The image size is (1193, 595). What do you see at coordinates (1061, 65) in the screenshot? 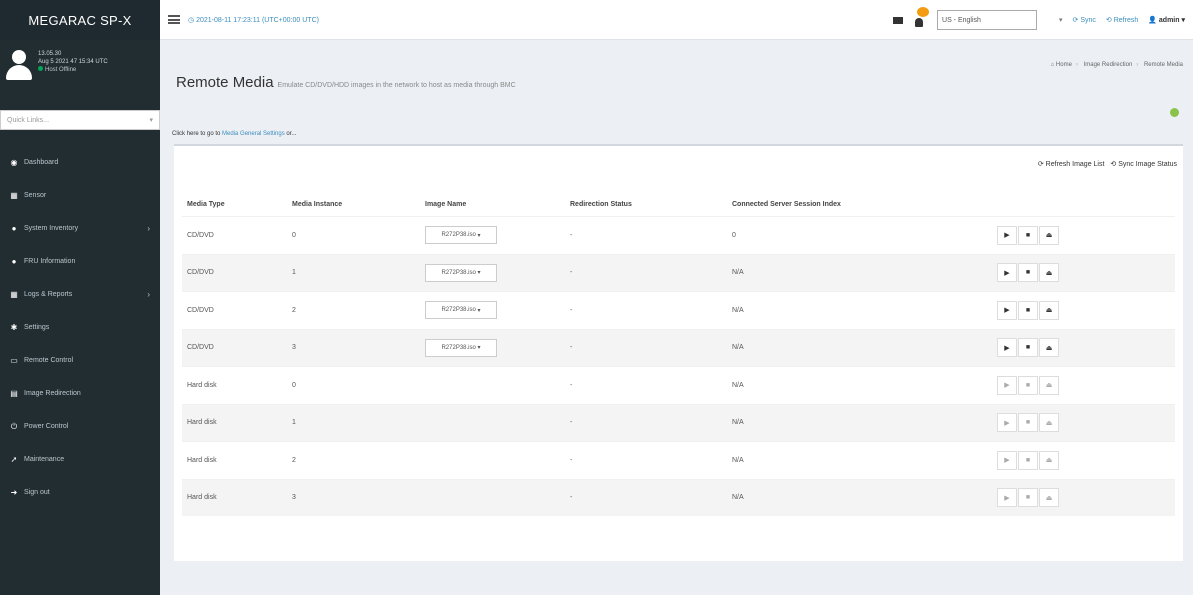
I see `breadcrumb-home: ⌂ Home` at bounding box center [1061, 65].